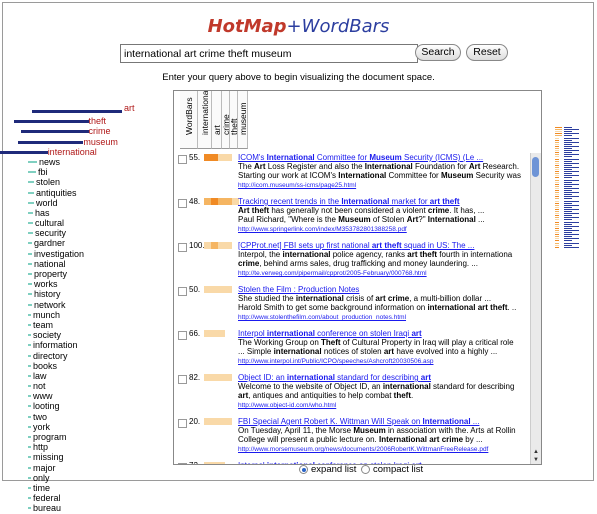  Describe the element at coordinates (72, 142) in the screenshot. I see `wordbar-museum: museum` at that location.